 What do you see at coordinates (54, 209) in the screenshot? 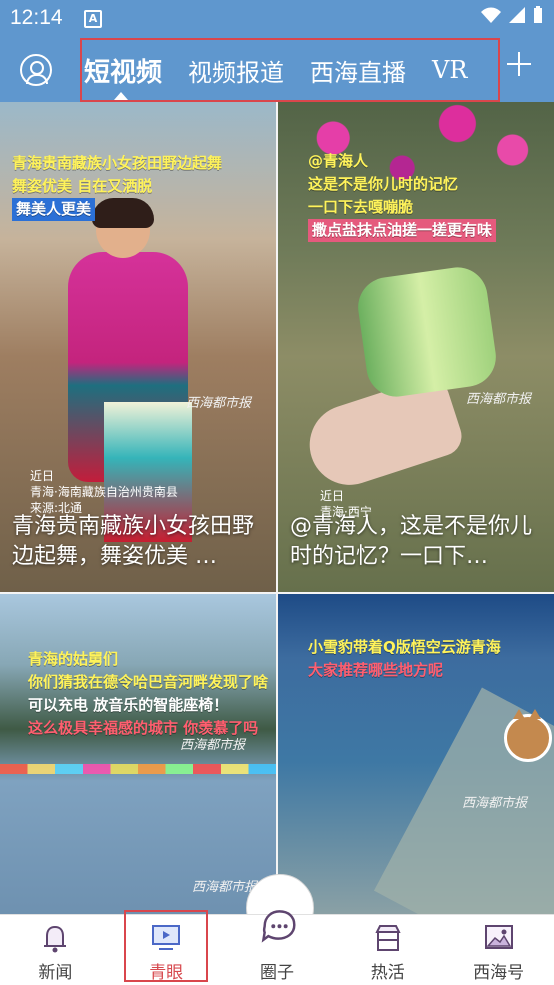
I see `caption-line: 舞美人更美` at bounding box center [54, 209].